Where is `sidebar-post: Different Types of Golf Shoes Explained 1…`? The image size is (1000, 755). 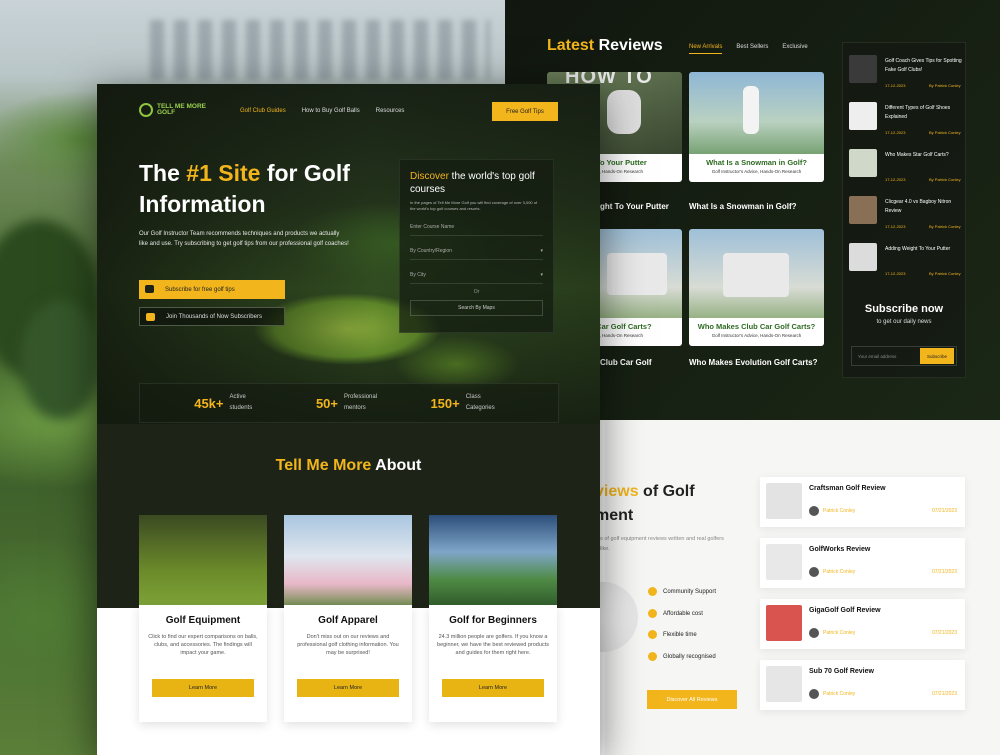 sidebar-post: Different Types of Golf Shoes Explained 1… is located at coordinates (905, 121).